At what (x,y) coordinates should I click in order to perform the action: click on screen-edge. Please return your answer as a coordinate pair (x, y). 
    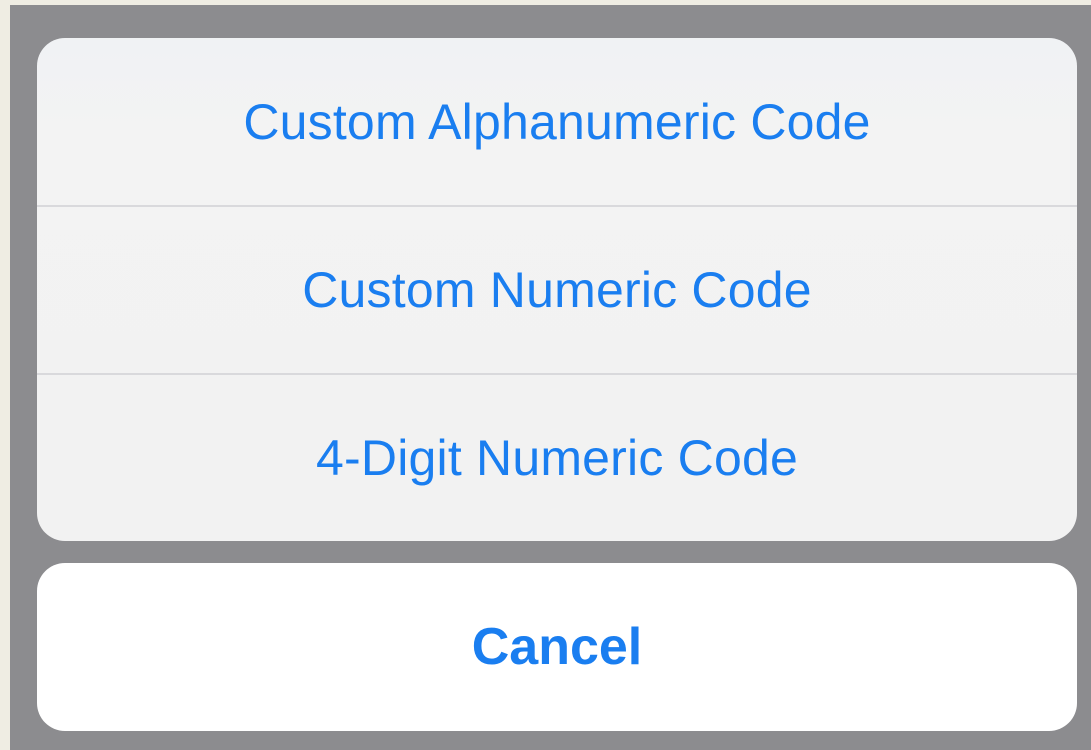
    Looking at the image, I should click on (5, 375).